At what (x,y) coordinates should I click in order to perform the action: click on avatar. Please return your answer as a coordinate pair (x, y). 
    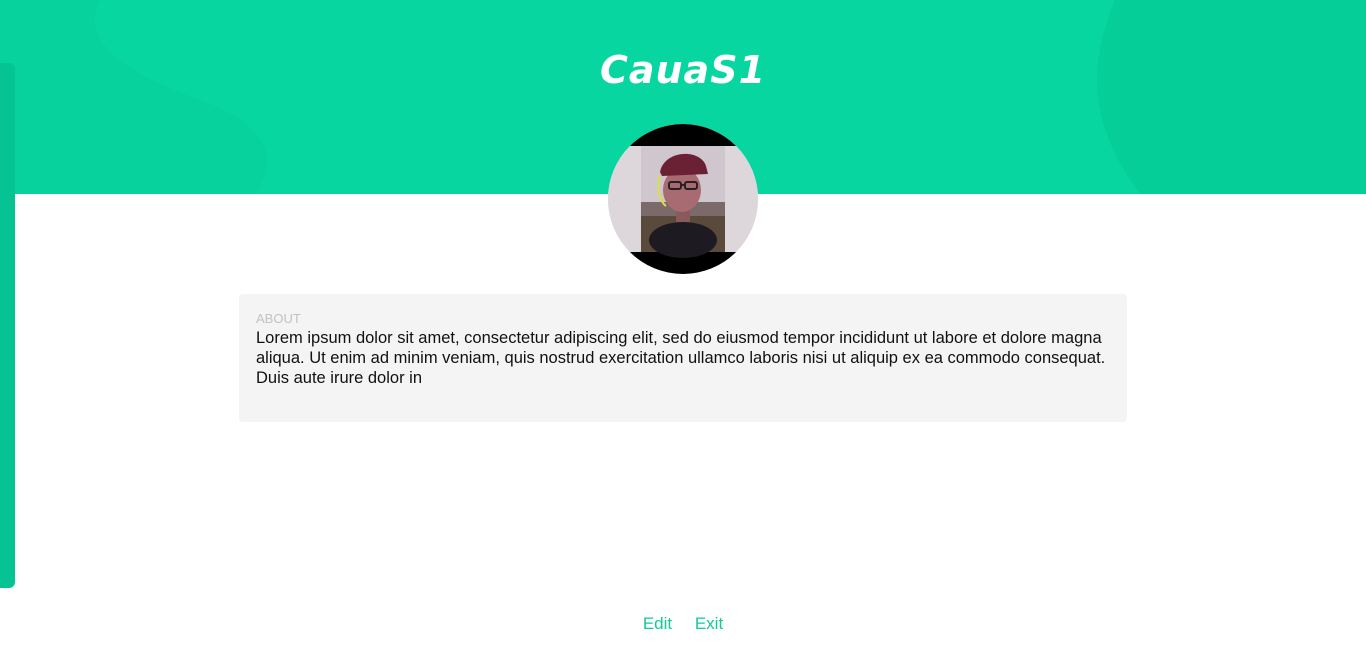
    Looking at the image, I should click on (683, 199).